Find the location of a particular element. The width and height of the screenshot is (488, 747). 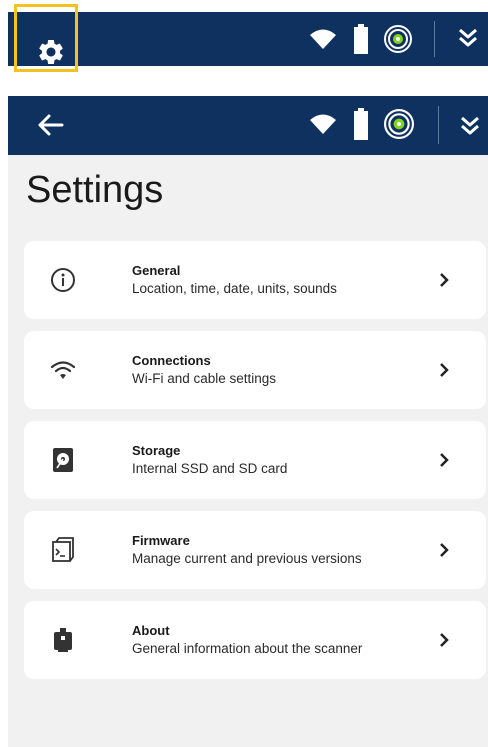

firmware-icon is located at coordinates (63, 550).